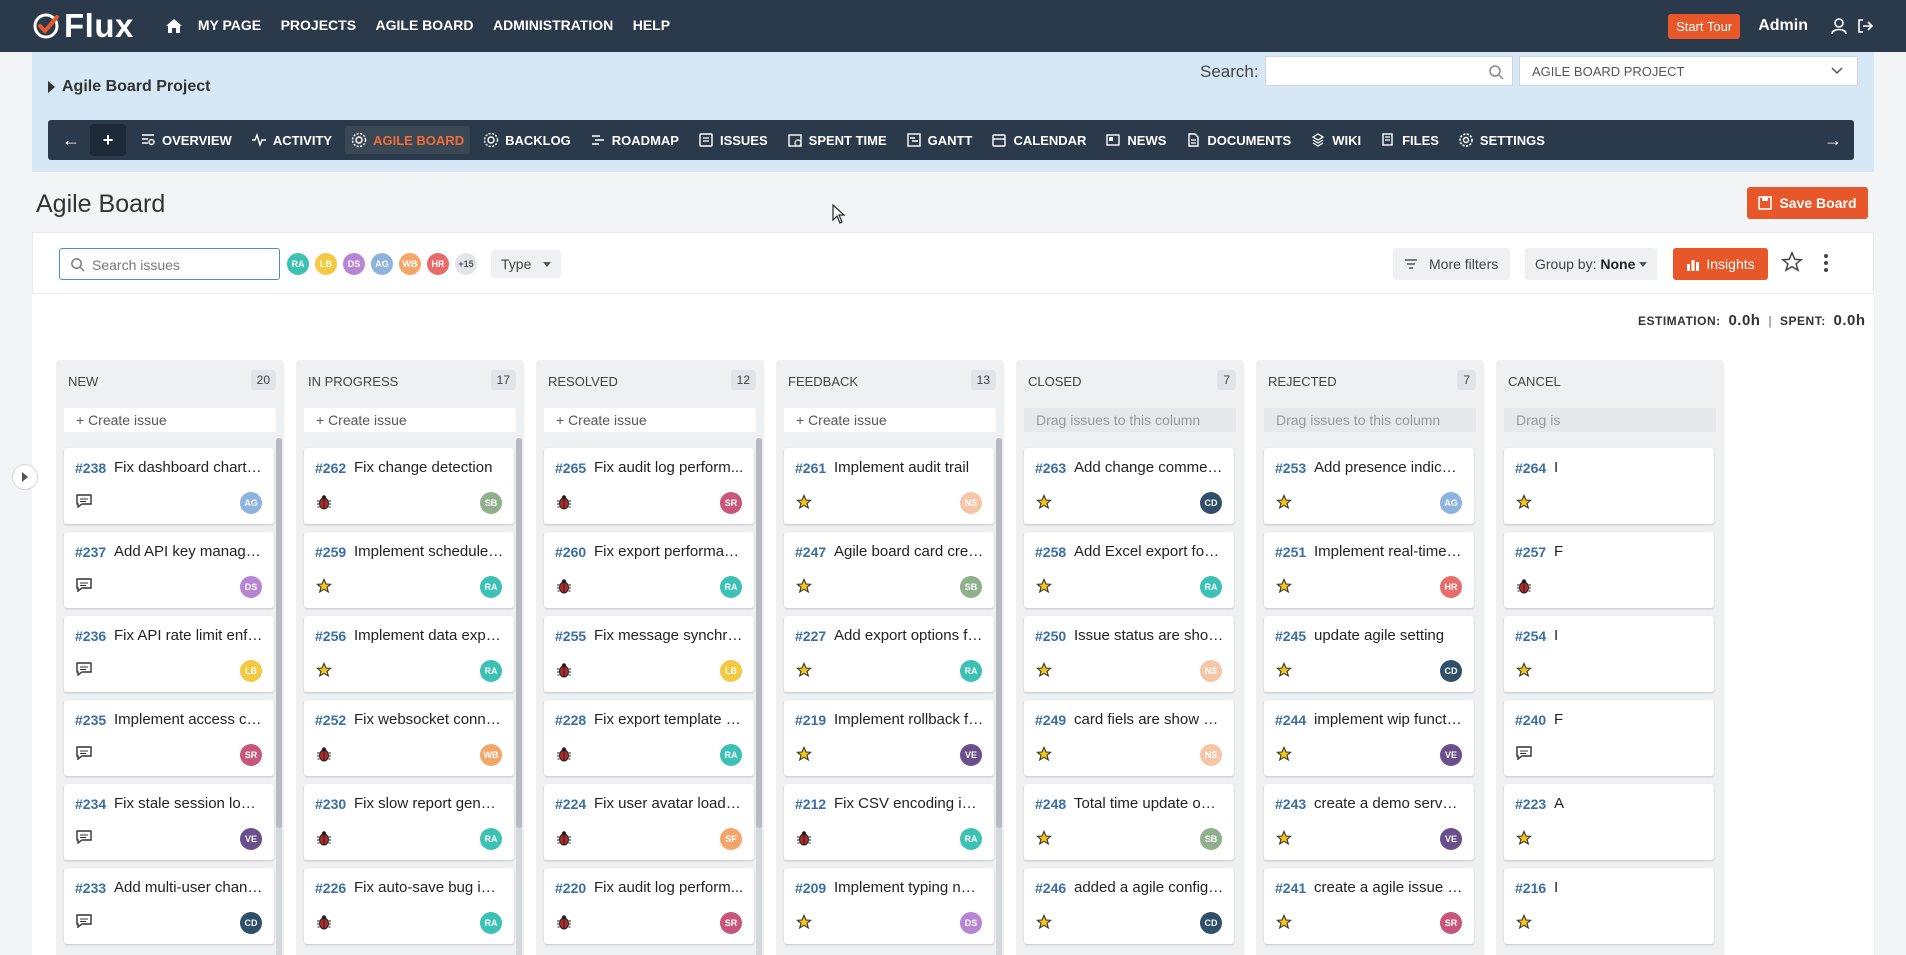 Image resolution: width=1906 pixels, height=955 pixels. Describe the element at coordinates (889, 738) in the screenshot. I see `issue-card: #219 Implement rollback fu... VE` at that location.